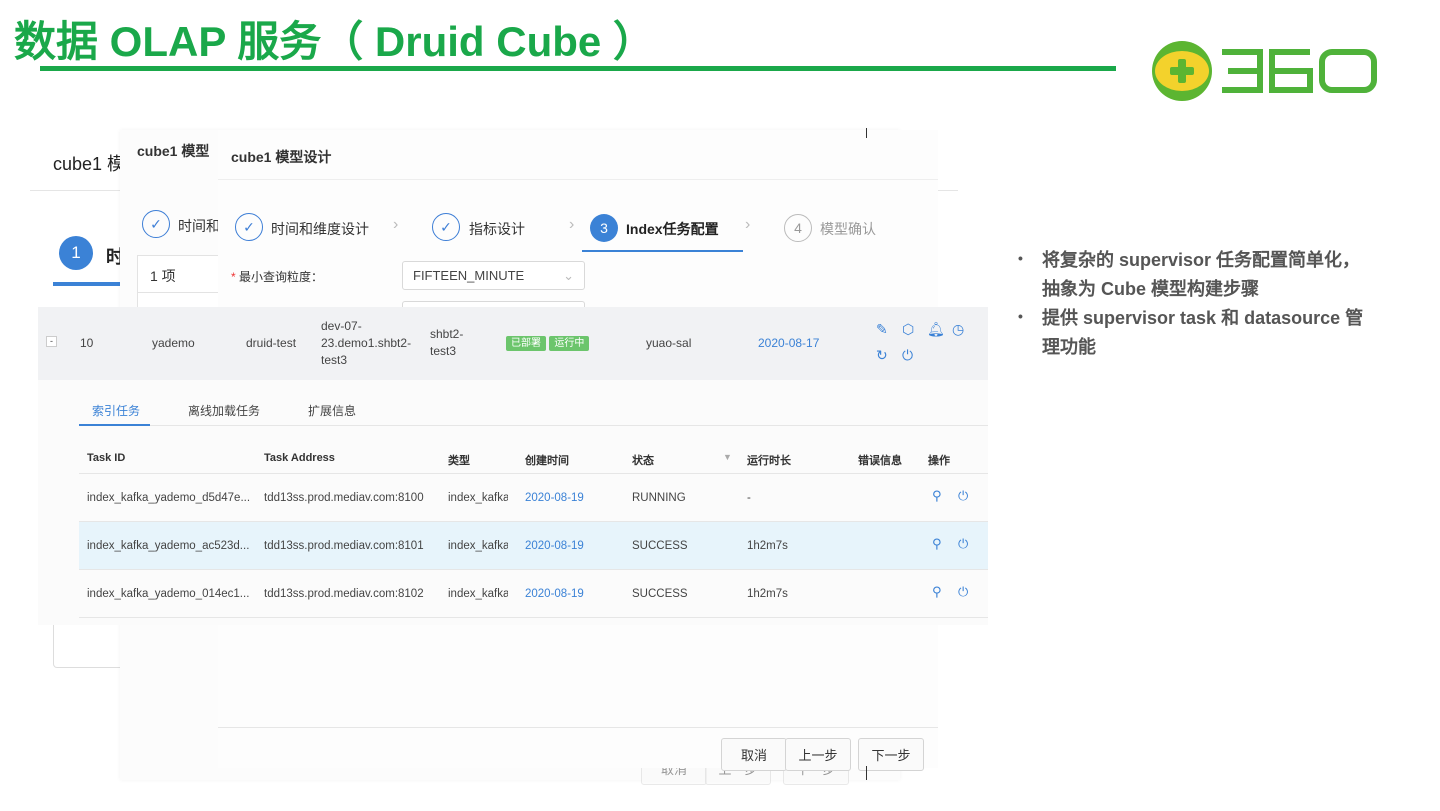 The image size is (1440, 811). I want to click on tab-extended-info: 扩展信息, so click(332, 410).